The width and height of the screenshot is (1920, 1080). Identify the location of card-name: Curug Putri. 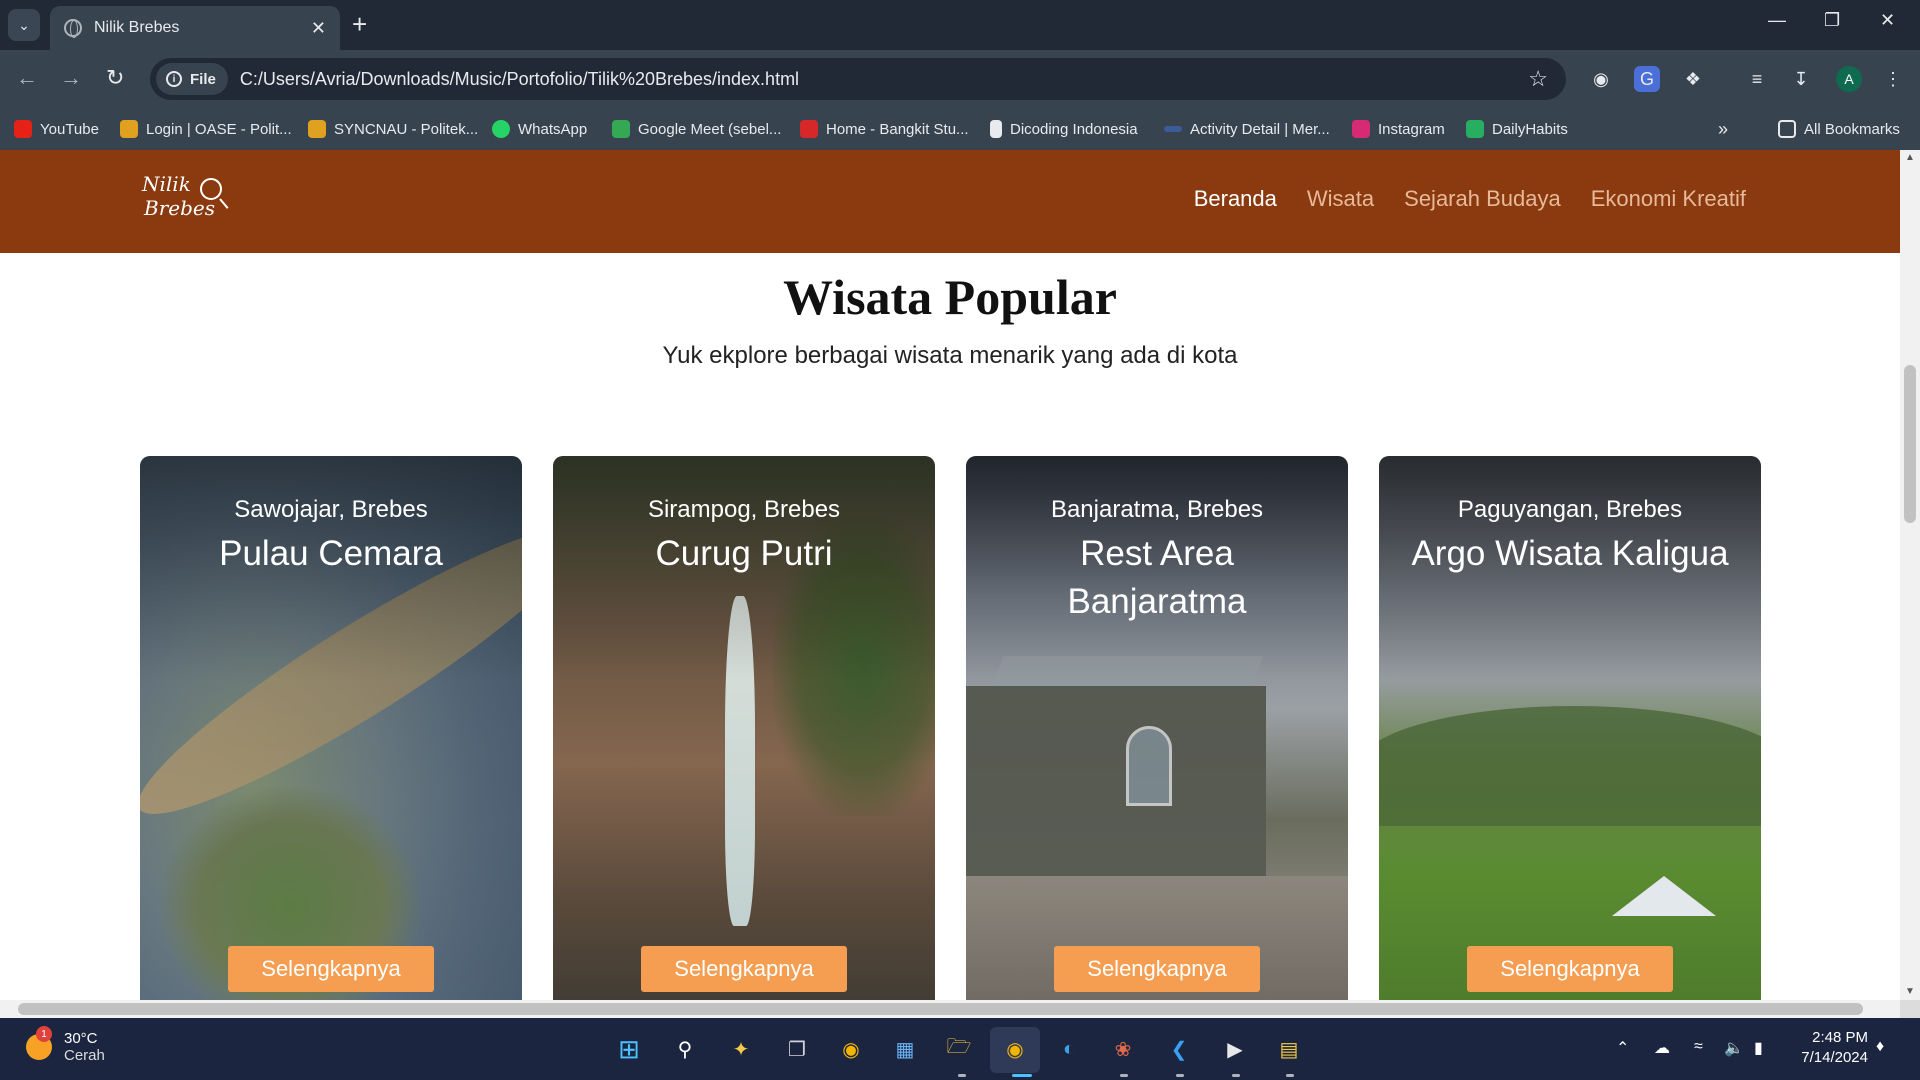
(744, 553).